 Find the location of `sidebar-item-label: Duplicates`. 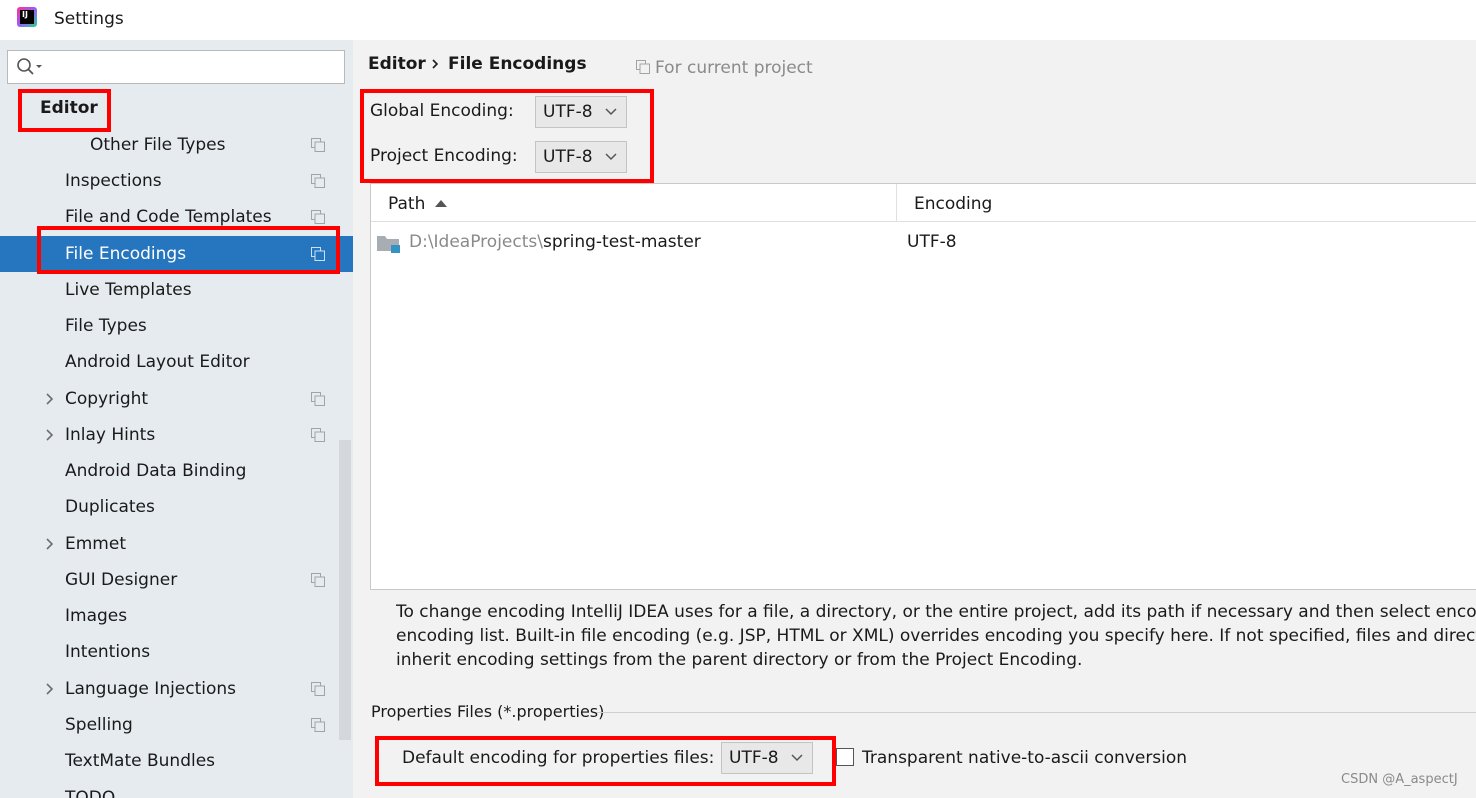

sidebar-item-label: Duplicates is located at coordinates (110, 507).